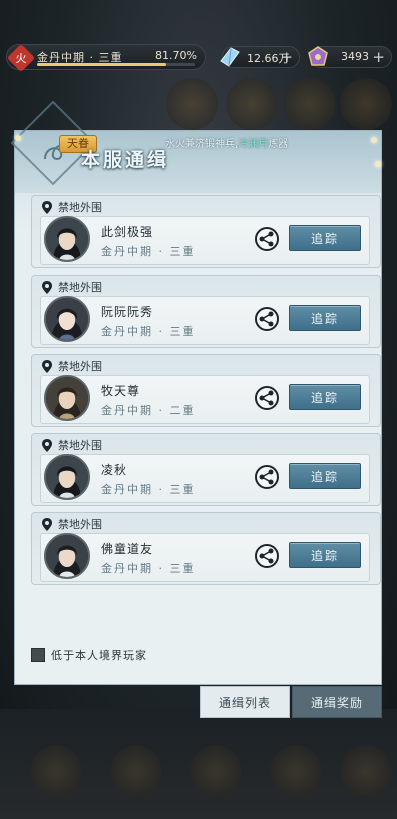 The width and height of the screenshot is (397, 819). I want to click on panel-header: 天眷 本服通缉 水火兼济锻神兵,冷渊月炼器, so click(195, 146).